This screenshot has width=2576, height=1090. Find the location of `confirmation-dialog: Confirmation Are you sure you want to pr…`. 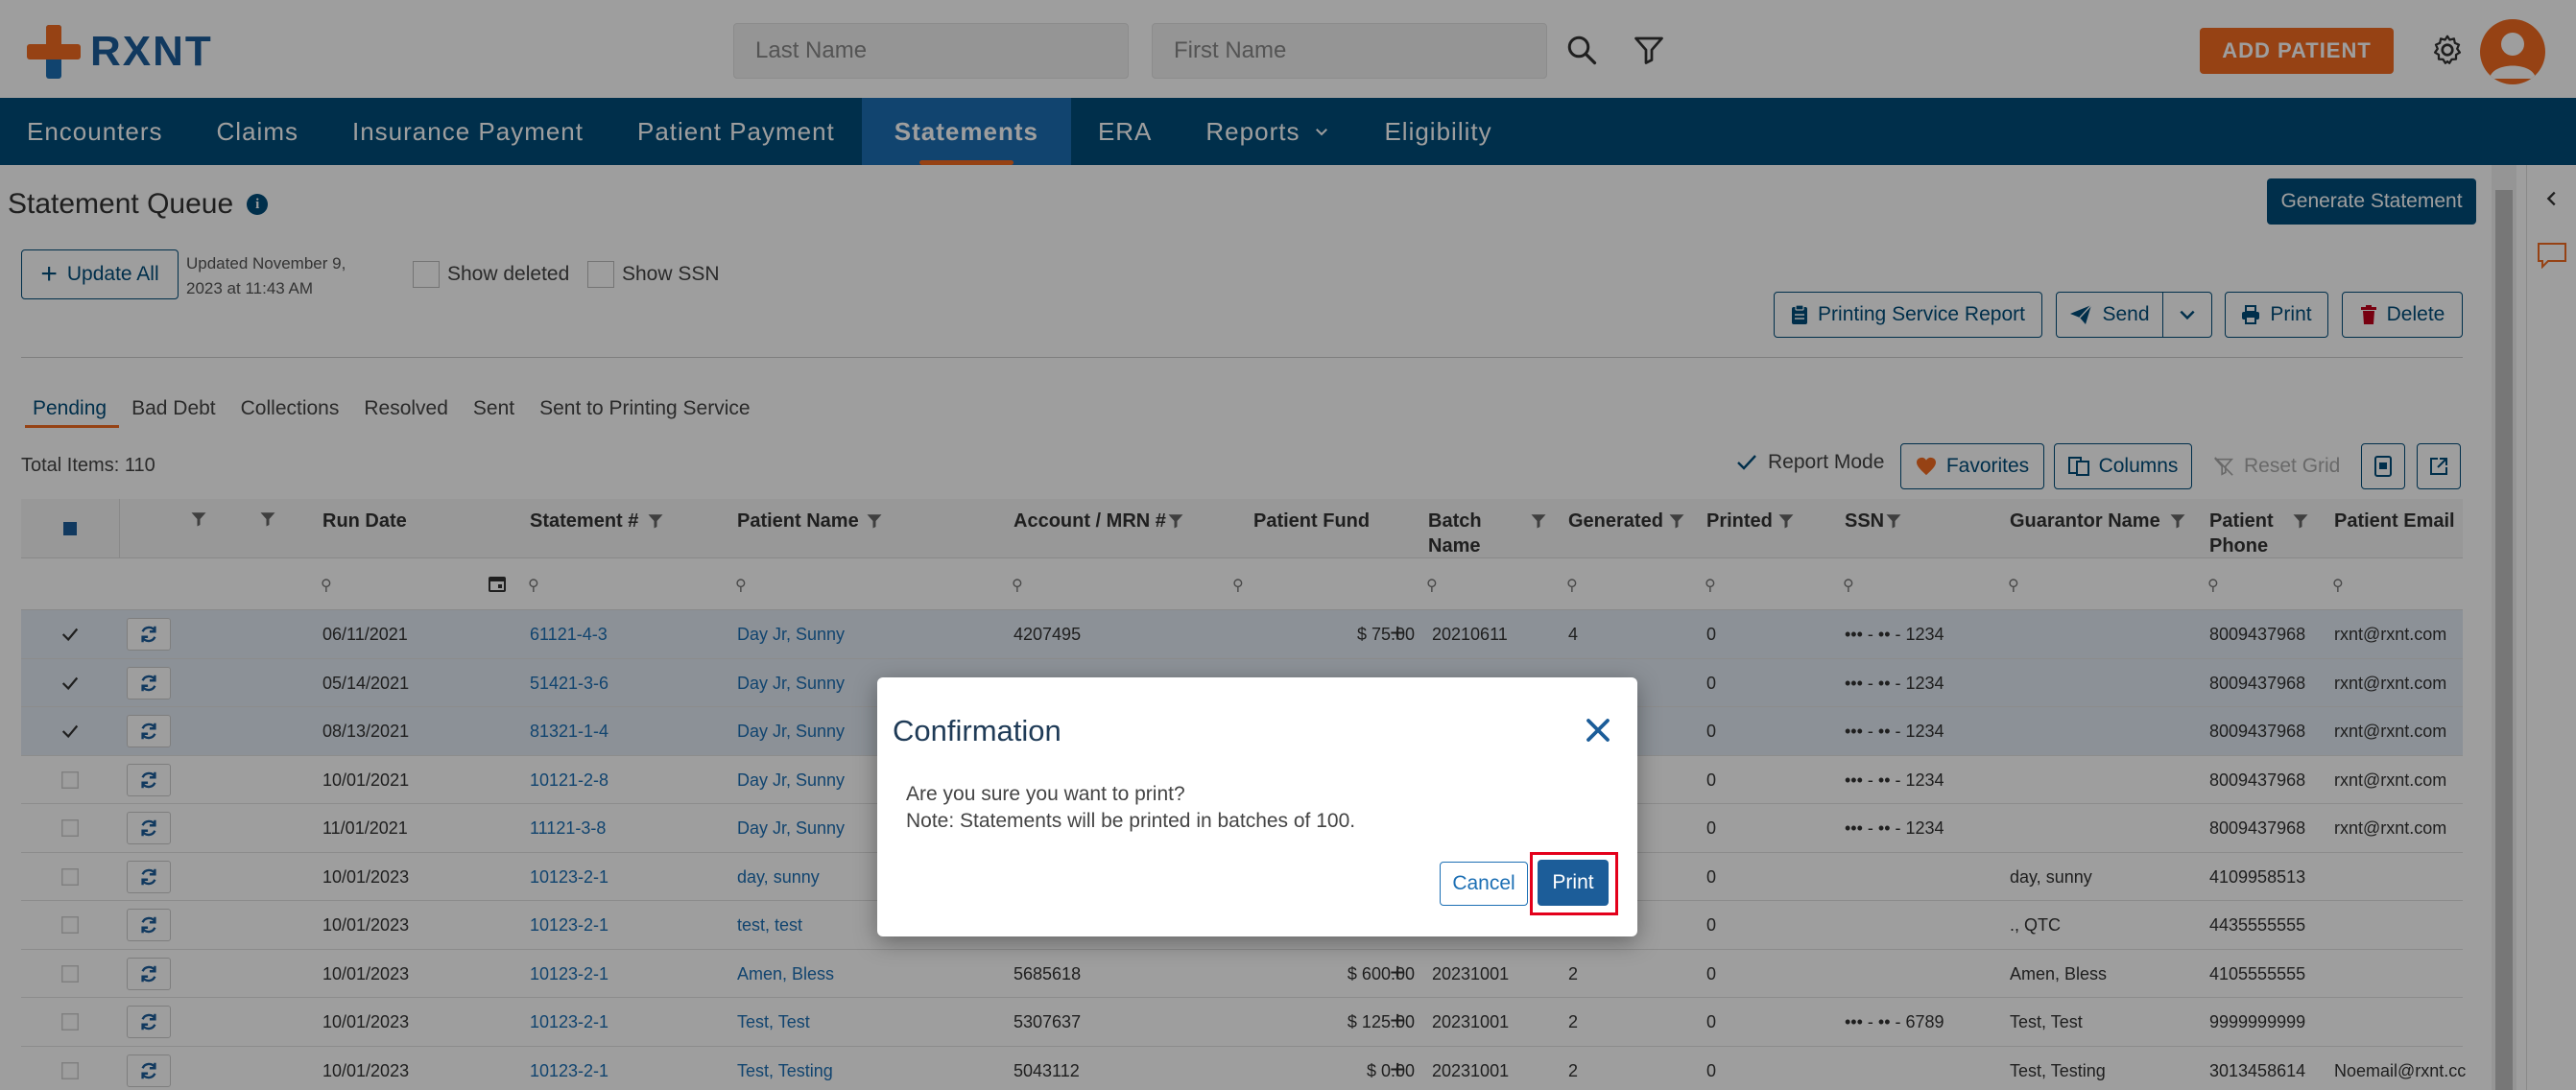

confirmation-dialog: Confirmation Are you sure you want to pr… is located at coordinates (1257, 806).